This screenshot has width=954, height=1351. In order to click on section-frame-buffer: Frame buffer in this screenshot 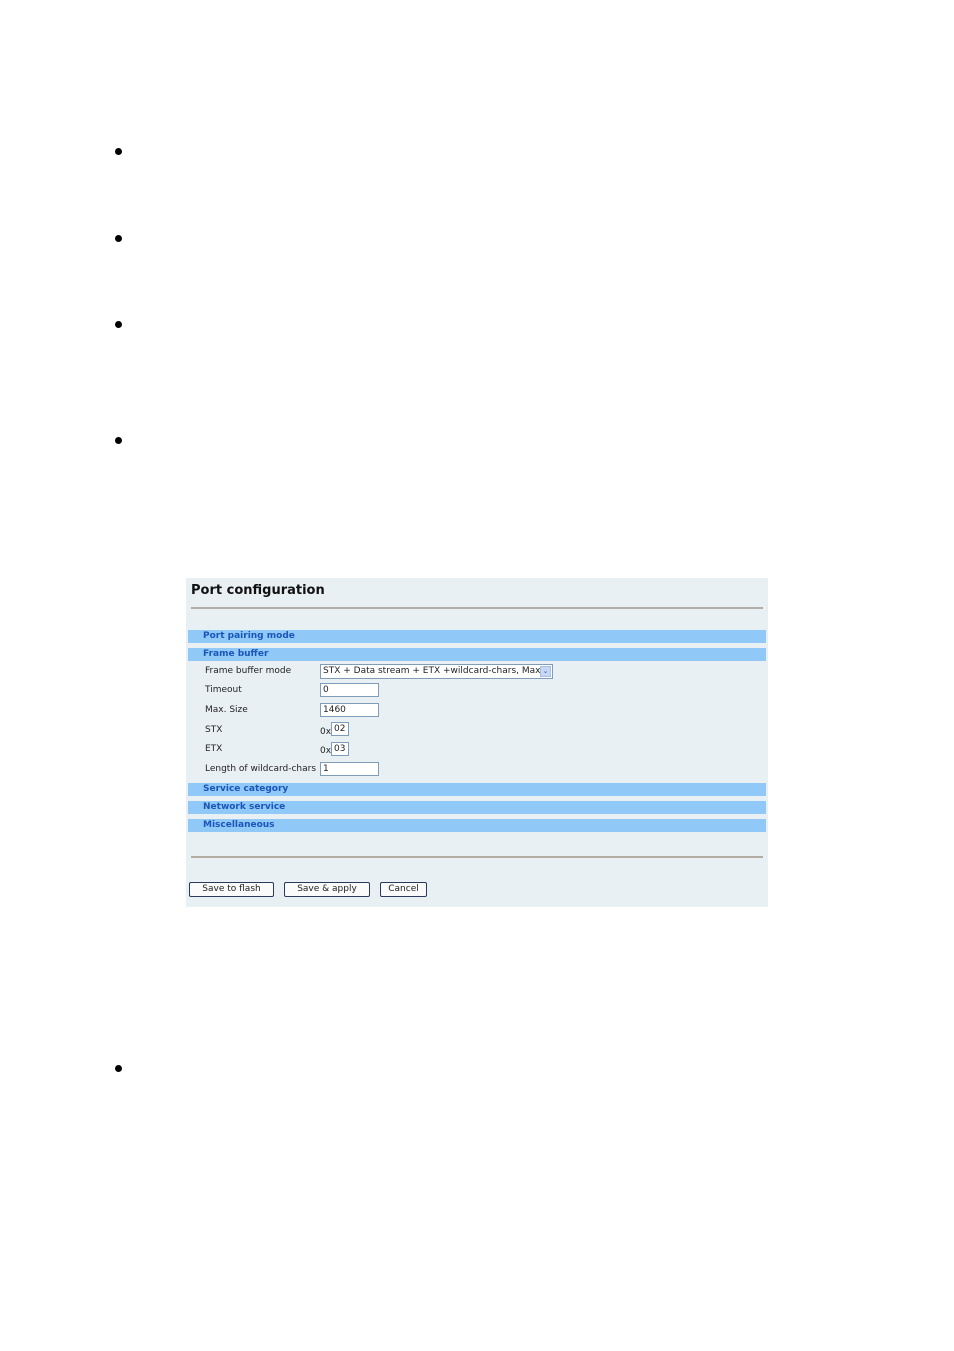, I will do `click(477, 654)`.